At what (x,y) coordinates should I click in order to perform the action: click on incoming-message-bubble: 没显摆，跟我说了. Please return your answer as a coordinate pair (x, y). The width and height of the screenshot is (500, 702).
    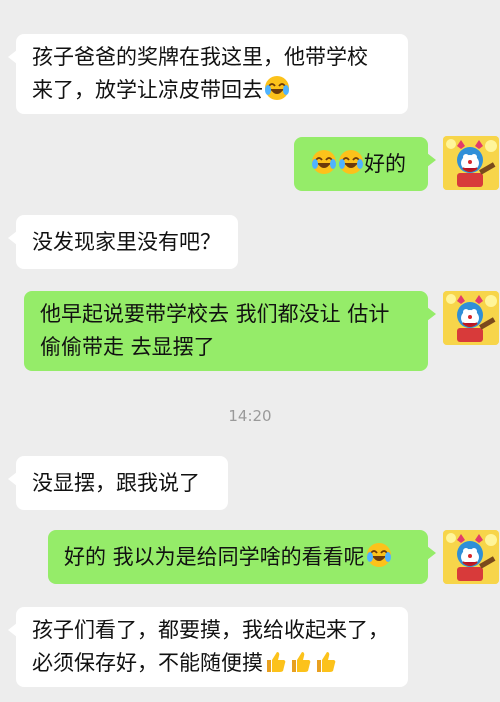
    Looking at the image, I should click on (118, 483).